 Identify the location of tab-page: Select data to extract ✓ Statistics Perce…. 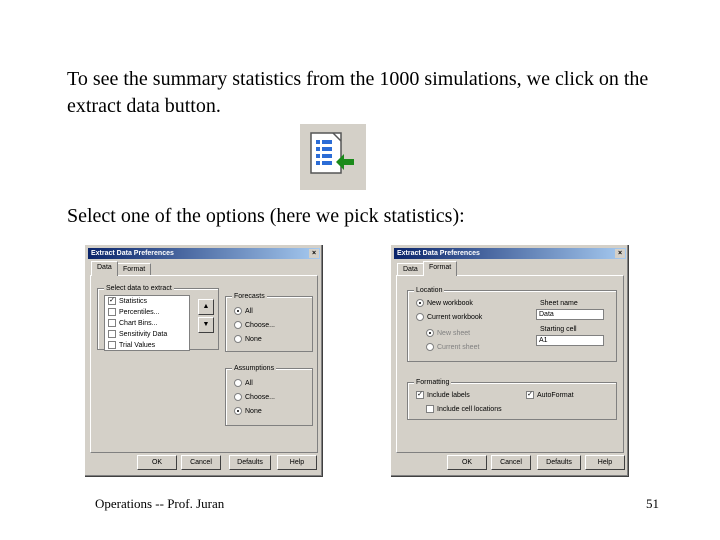
(204, 364).